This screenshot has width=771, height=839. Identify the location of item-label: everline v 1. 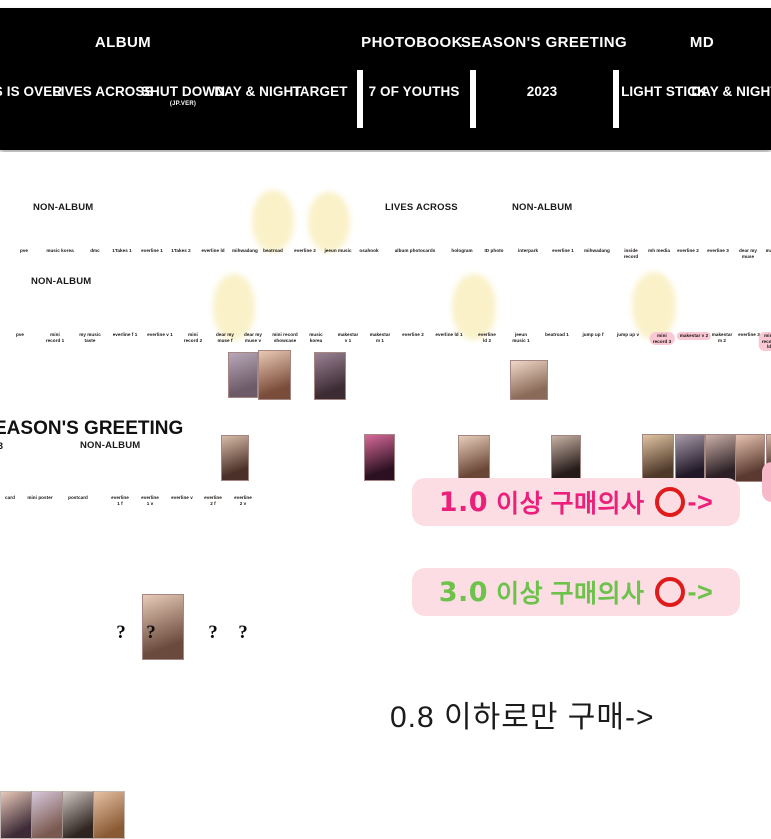
(160, 334).